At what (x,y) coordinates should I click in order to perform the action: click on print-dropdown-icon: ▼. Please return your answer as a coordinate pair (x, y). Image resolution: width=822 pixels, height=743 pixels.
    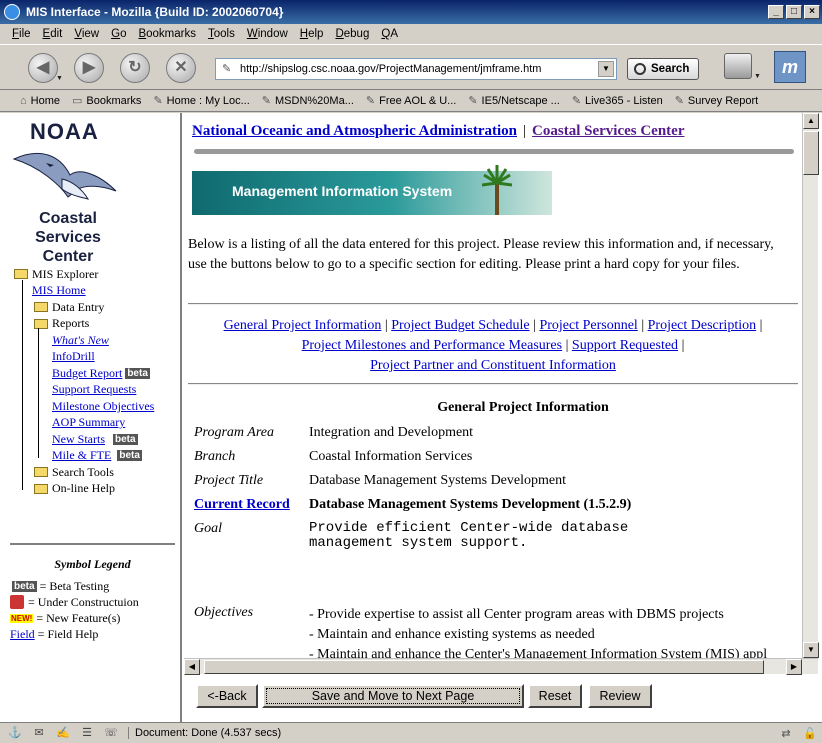
    Looking at the image, I should click on (758, 77).